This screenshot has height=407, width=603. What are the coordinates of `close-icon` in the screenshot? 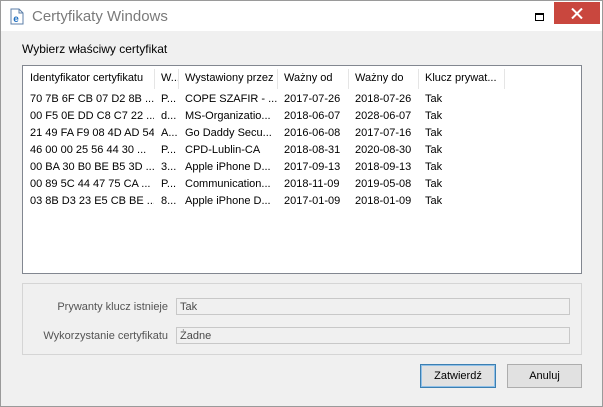 It's located at (577, 13).